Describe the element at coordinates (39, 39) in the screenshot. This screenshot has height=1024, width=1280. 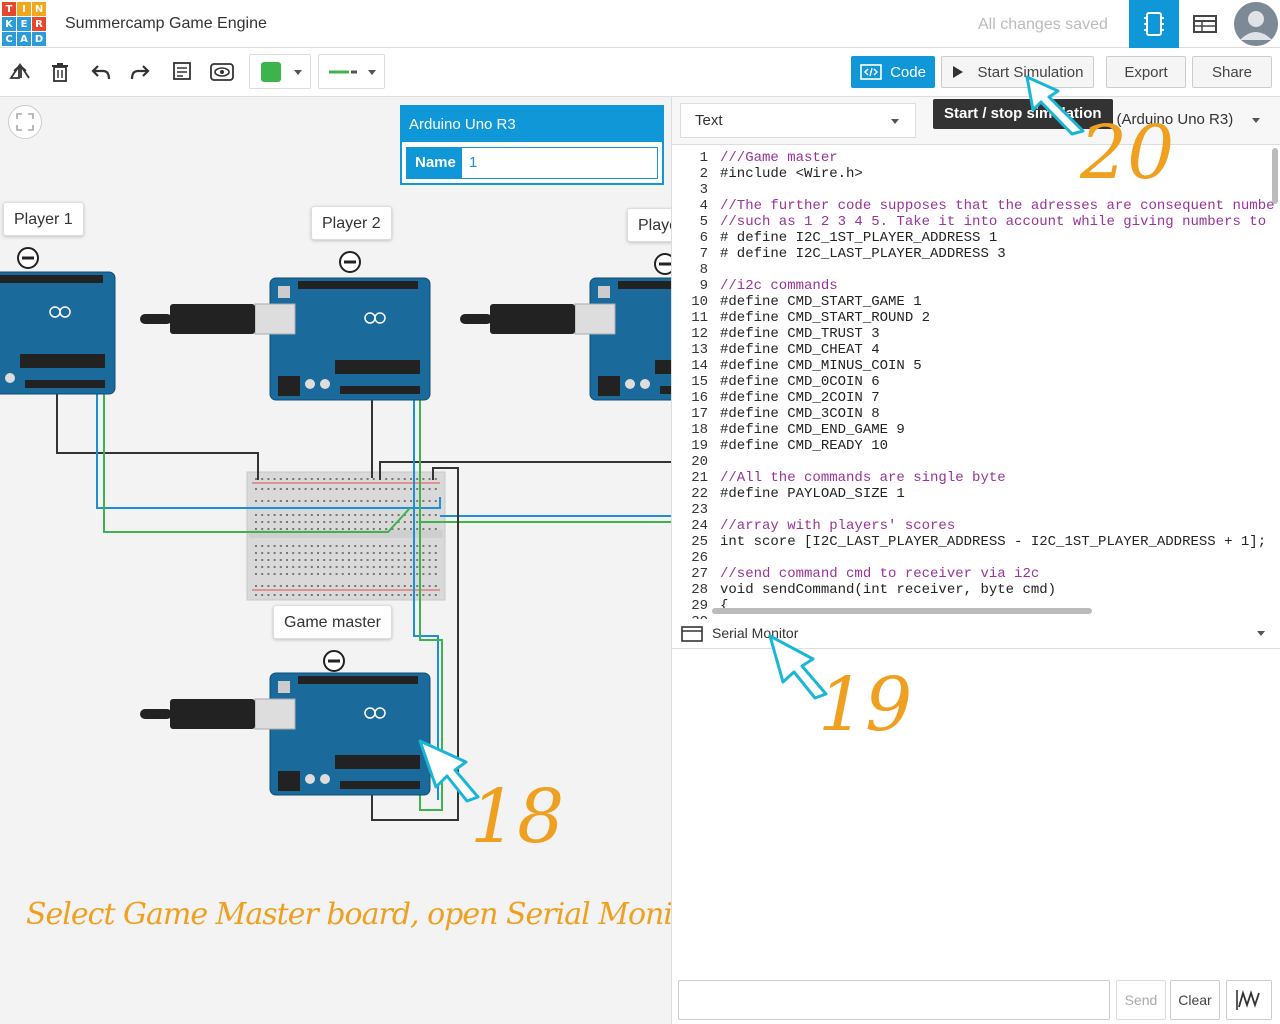
I see `logo-letter: D` at that location.